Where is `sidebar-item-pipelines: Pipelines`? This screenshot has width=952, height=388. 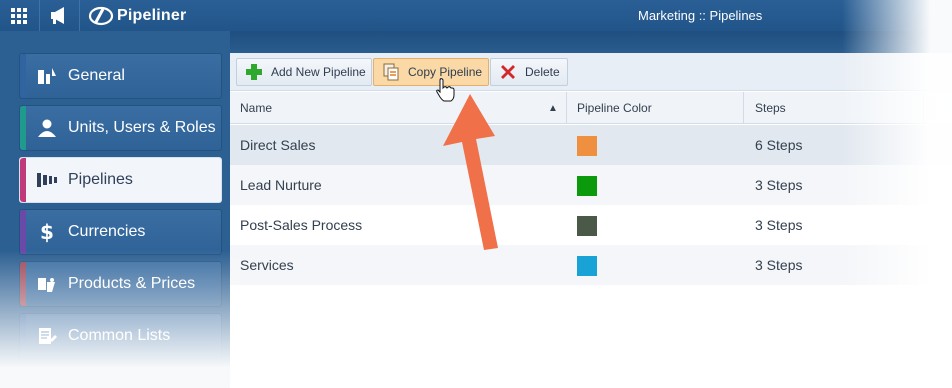
sidebar-item-pipelines: Pipelines is located at coordinates (120, 180).